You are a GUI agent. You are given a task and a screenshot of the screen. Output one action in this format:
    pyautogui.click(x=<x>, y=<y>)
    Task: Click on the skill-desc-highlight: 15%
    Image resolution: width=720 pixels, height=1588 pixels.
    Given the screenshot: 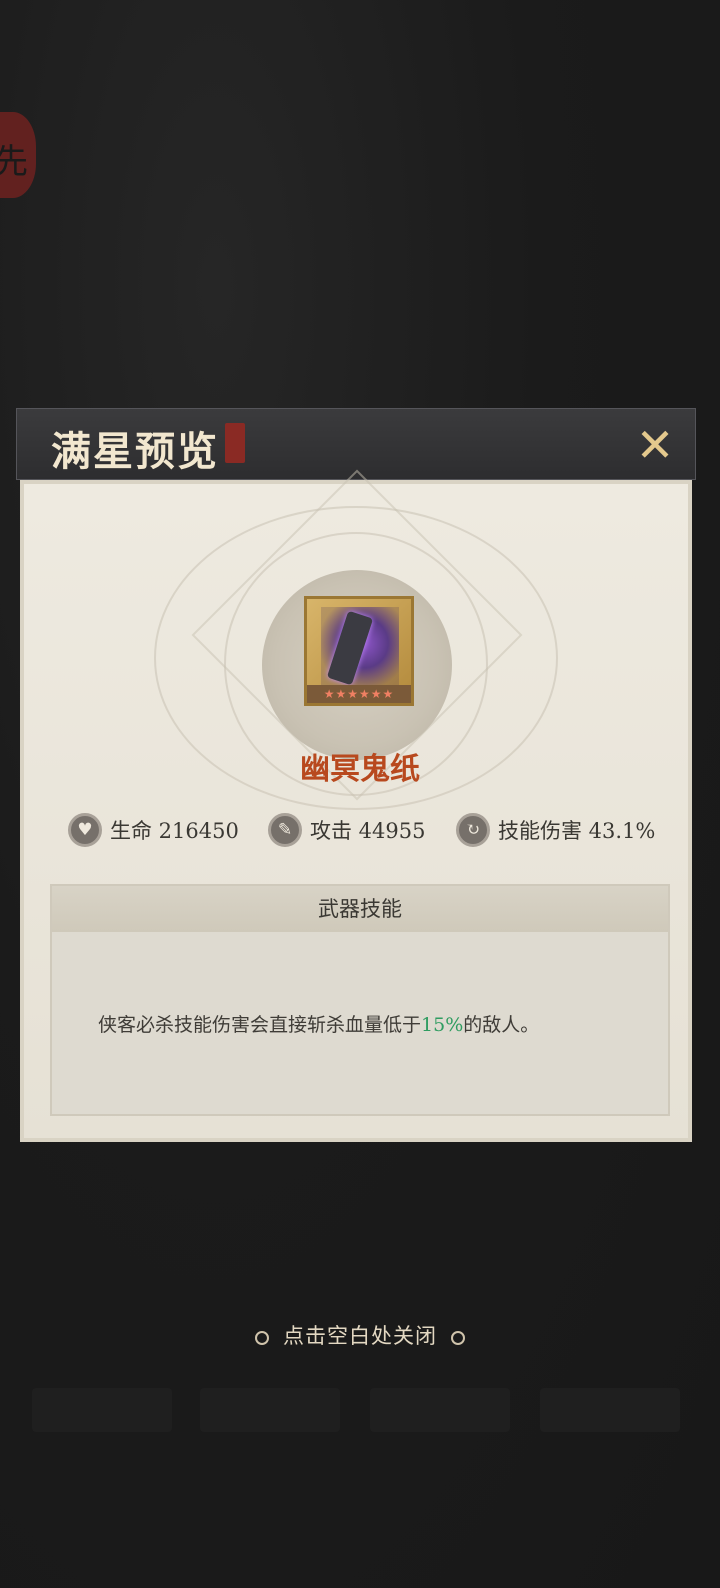 What is the action you would take?
    pyautogui.click(x=442, y=1025)
    